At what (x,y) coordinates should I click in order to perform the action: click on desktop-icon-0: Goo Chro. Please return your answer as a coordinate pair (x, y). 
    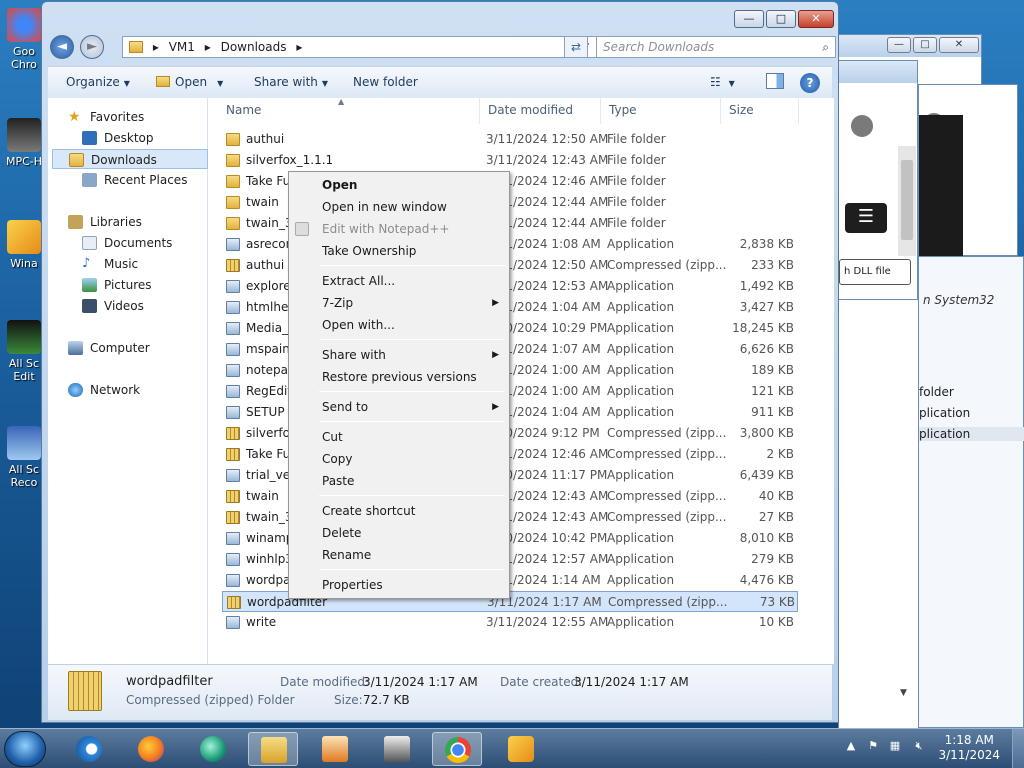
    Looking at the image, I should click on (24, 39).